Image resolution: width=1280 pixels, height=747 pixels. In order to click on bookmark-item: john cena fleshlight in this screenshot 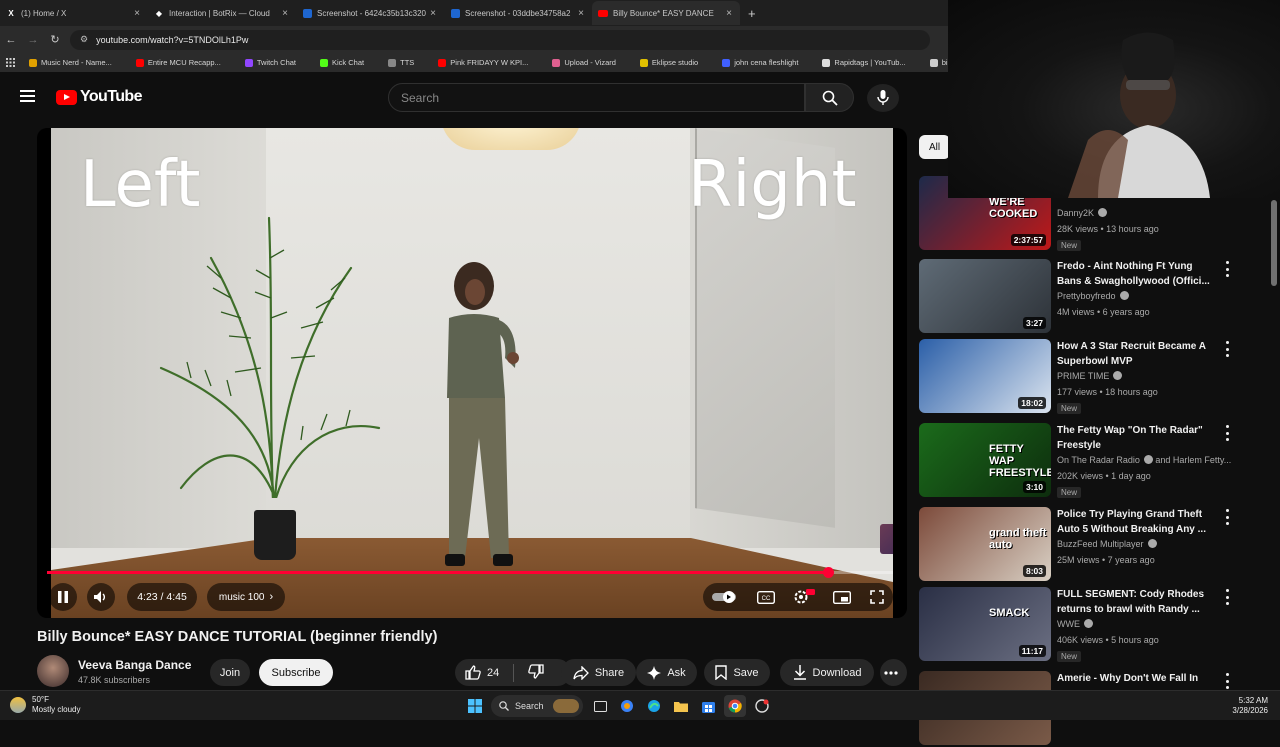, I will do `click(766, 62)`.